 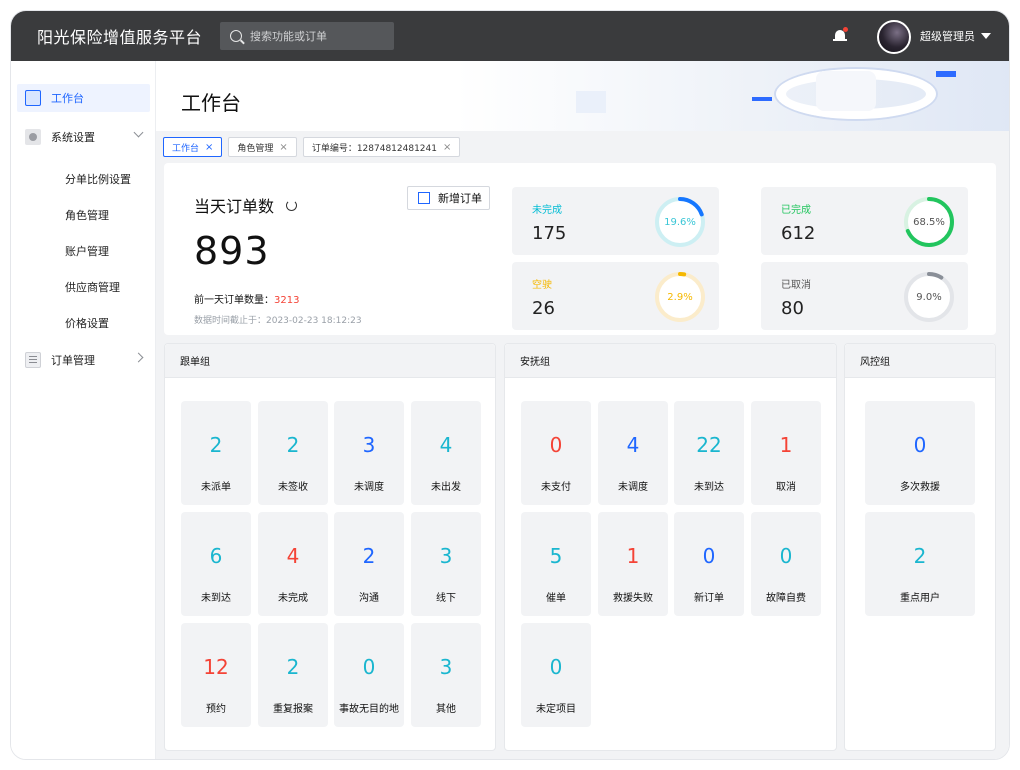 I want to click on tab-workbench: 工作台 ×, so click(x=193, y=147).